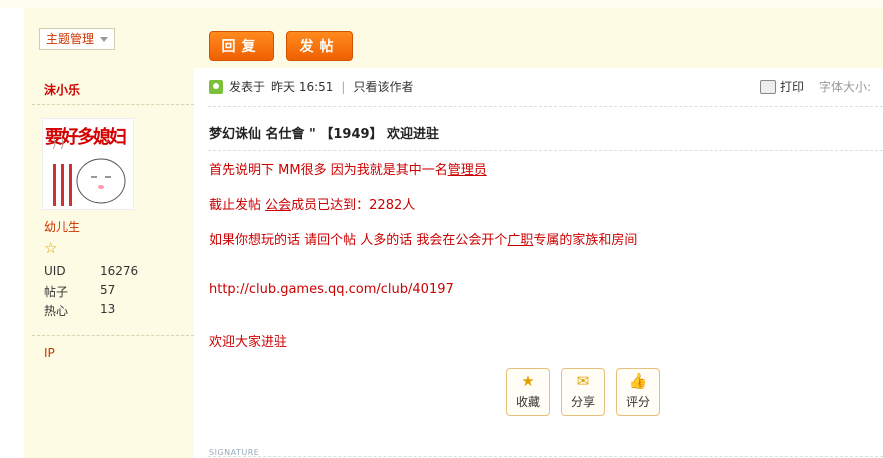 The image size is (883, 458). What do you see at coordinates (247, 87) in the screenshot?
I see `posted-prefix: 发表于` at bounding box center [247, 87].